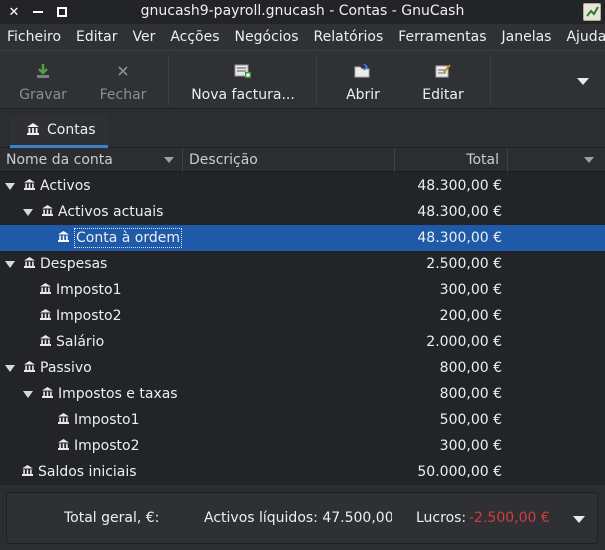 The width and height of the screenshot is (605, 550). Describe the element at coordinates (470, 394) in the screenshot. I see `account-total: 800,00 €` at that location.